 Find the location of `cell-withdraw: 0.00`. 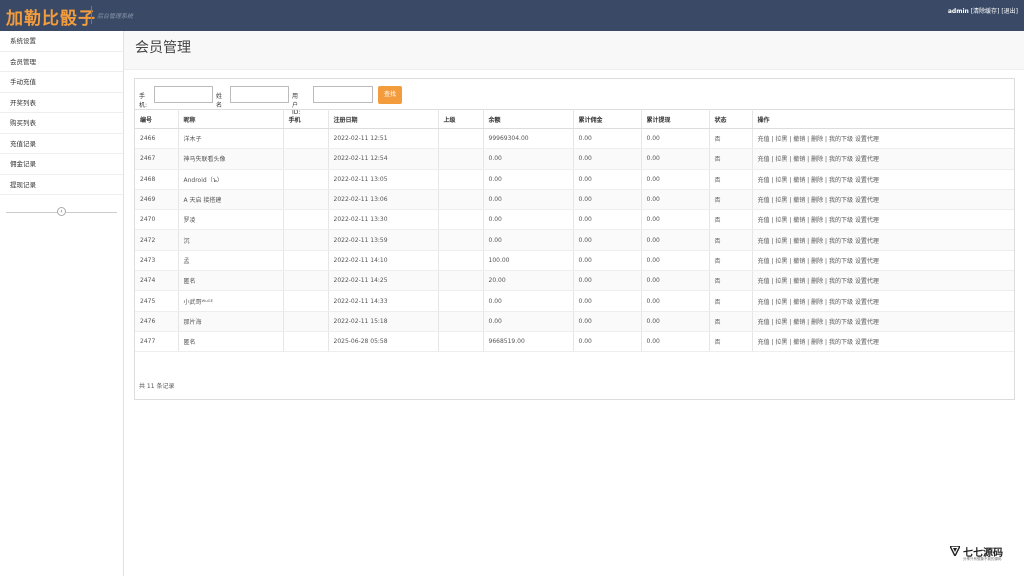

cell-withdraw: 0.00 is located at coordinates (675, 200).